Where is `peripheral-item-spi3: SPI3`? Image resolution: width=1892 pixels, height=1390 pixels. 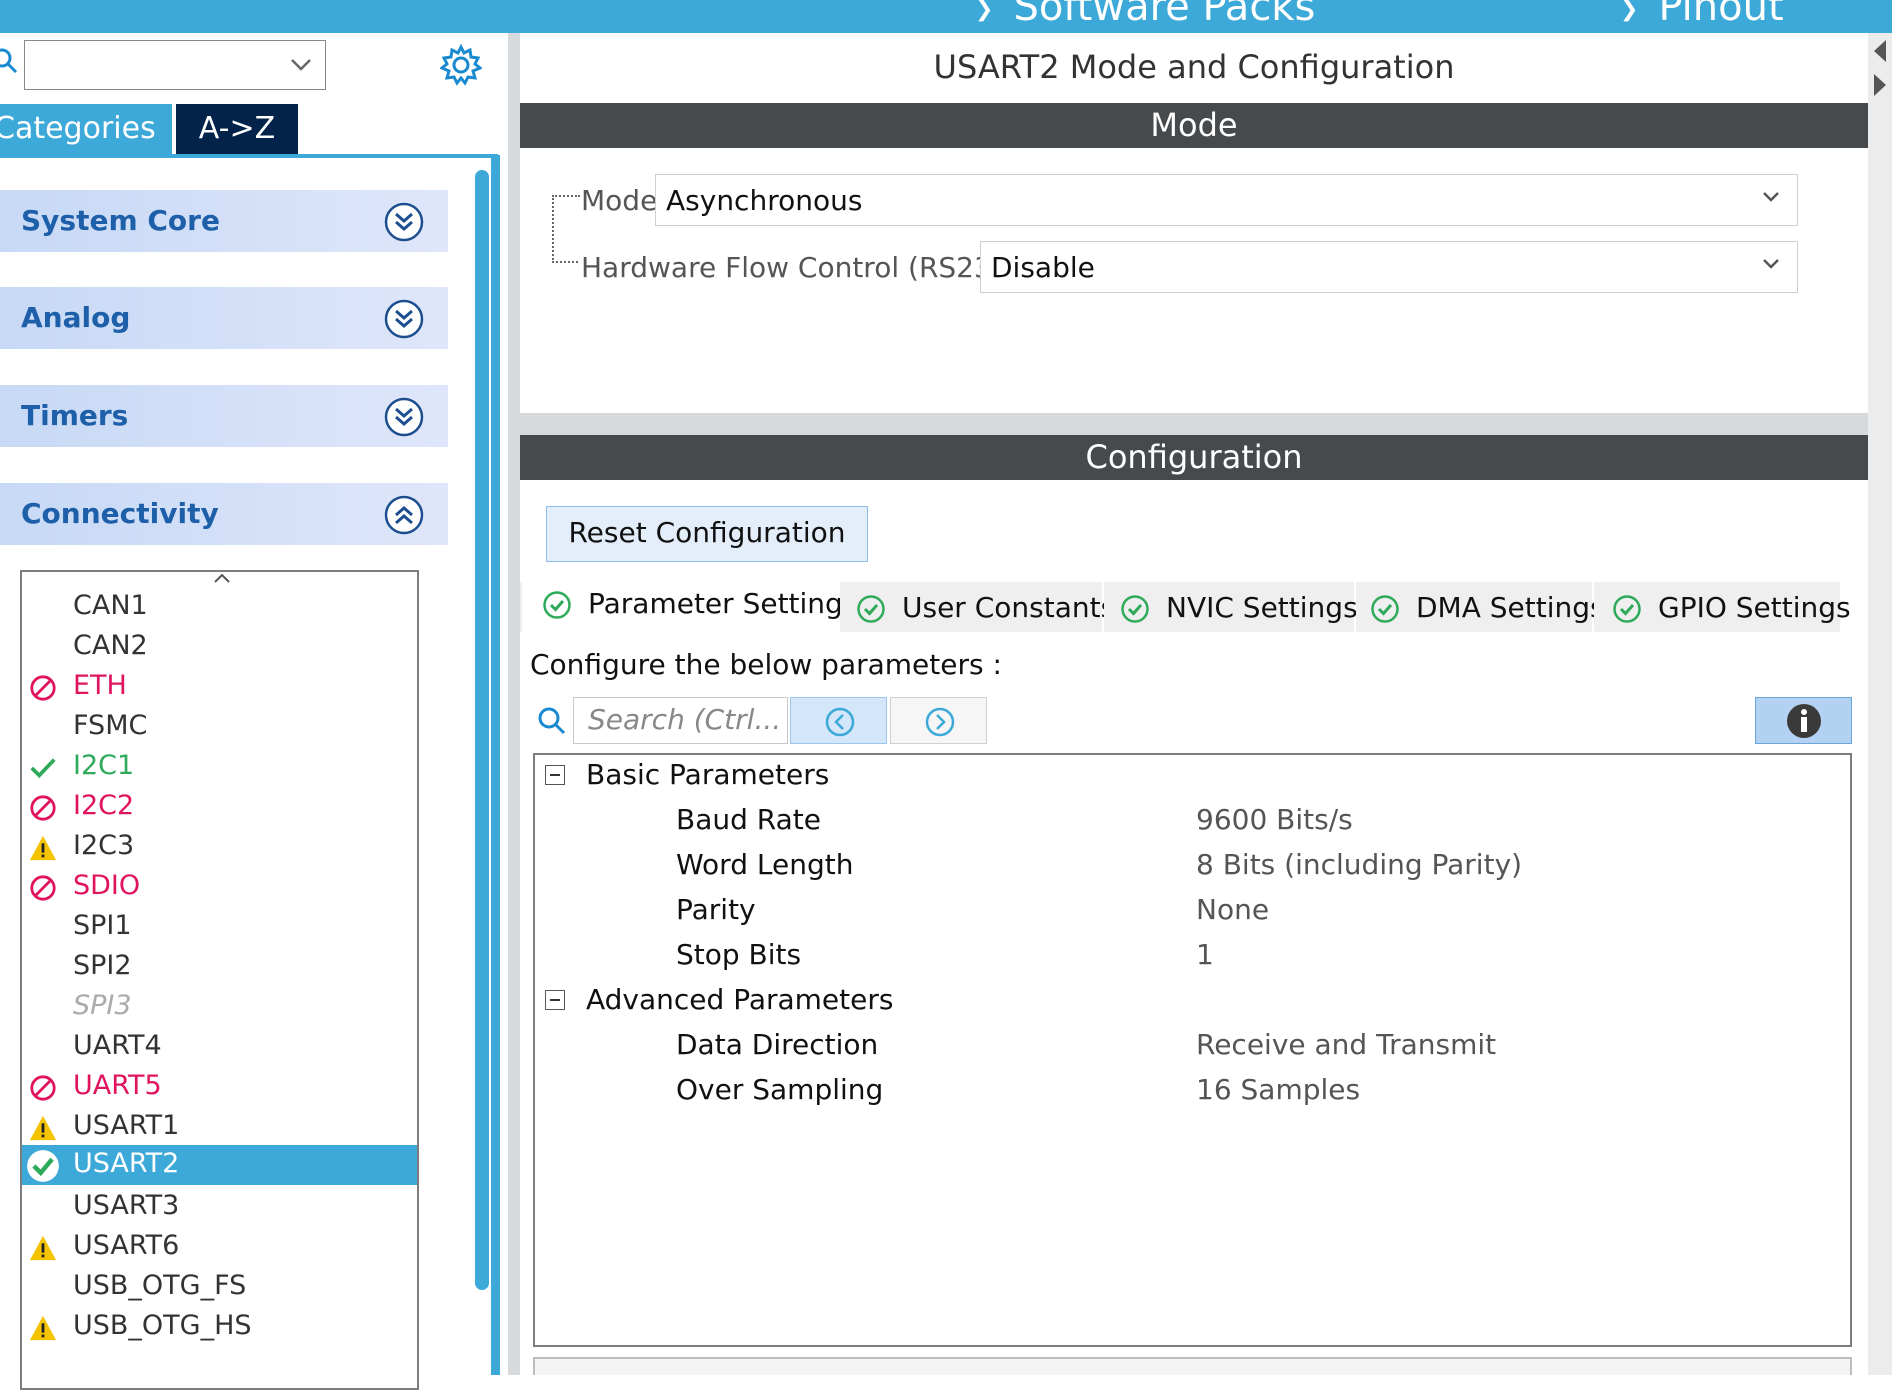 peripheral-item-spi3: SPI3 is located at coordinates (219, 1007).